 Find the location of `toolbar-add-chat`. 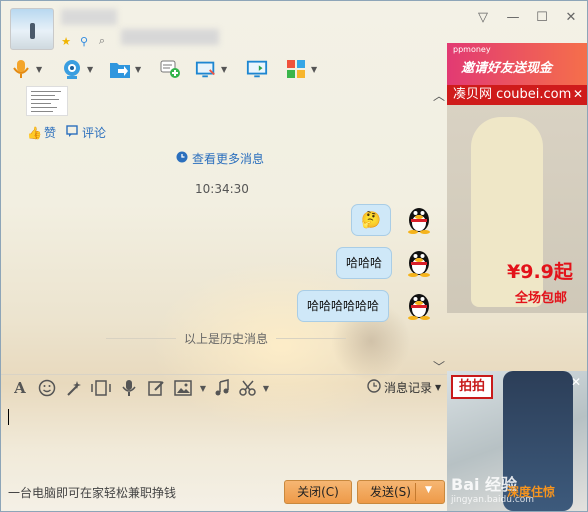

toolbar-add-chat is located at coordinates (170, 69).